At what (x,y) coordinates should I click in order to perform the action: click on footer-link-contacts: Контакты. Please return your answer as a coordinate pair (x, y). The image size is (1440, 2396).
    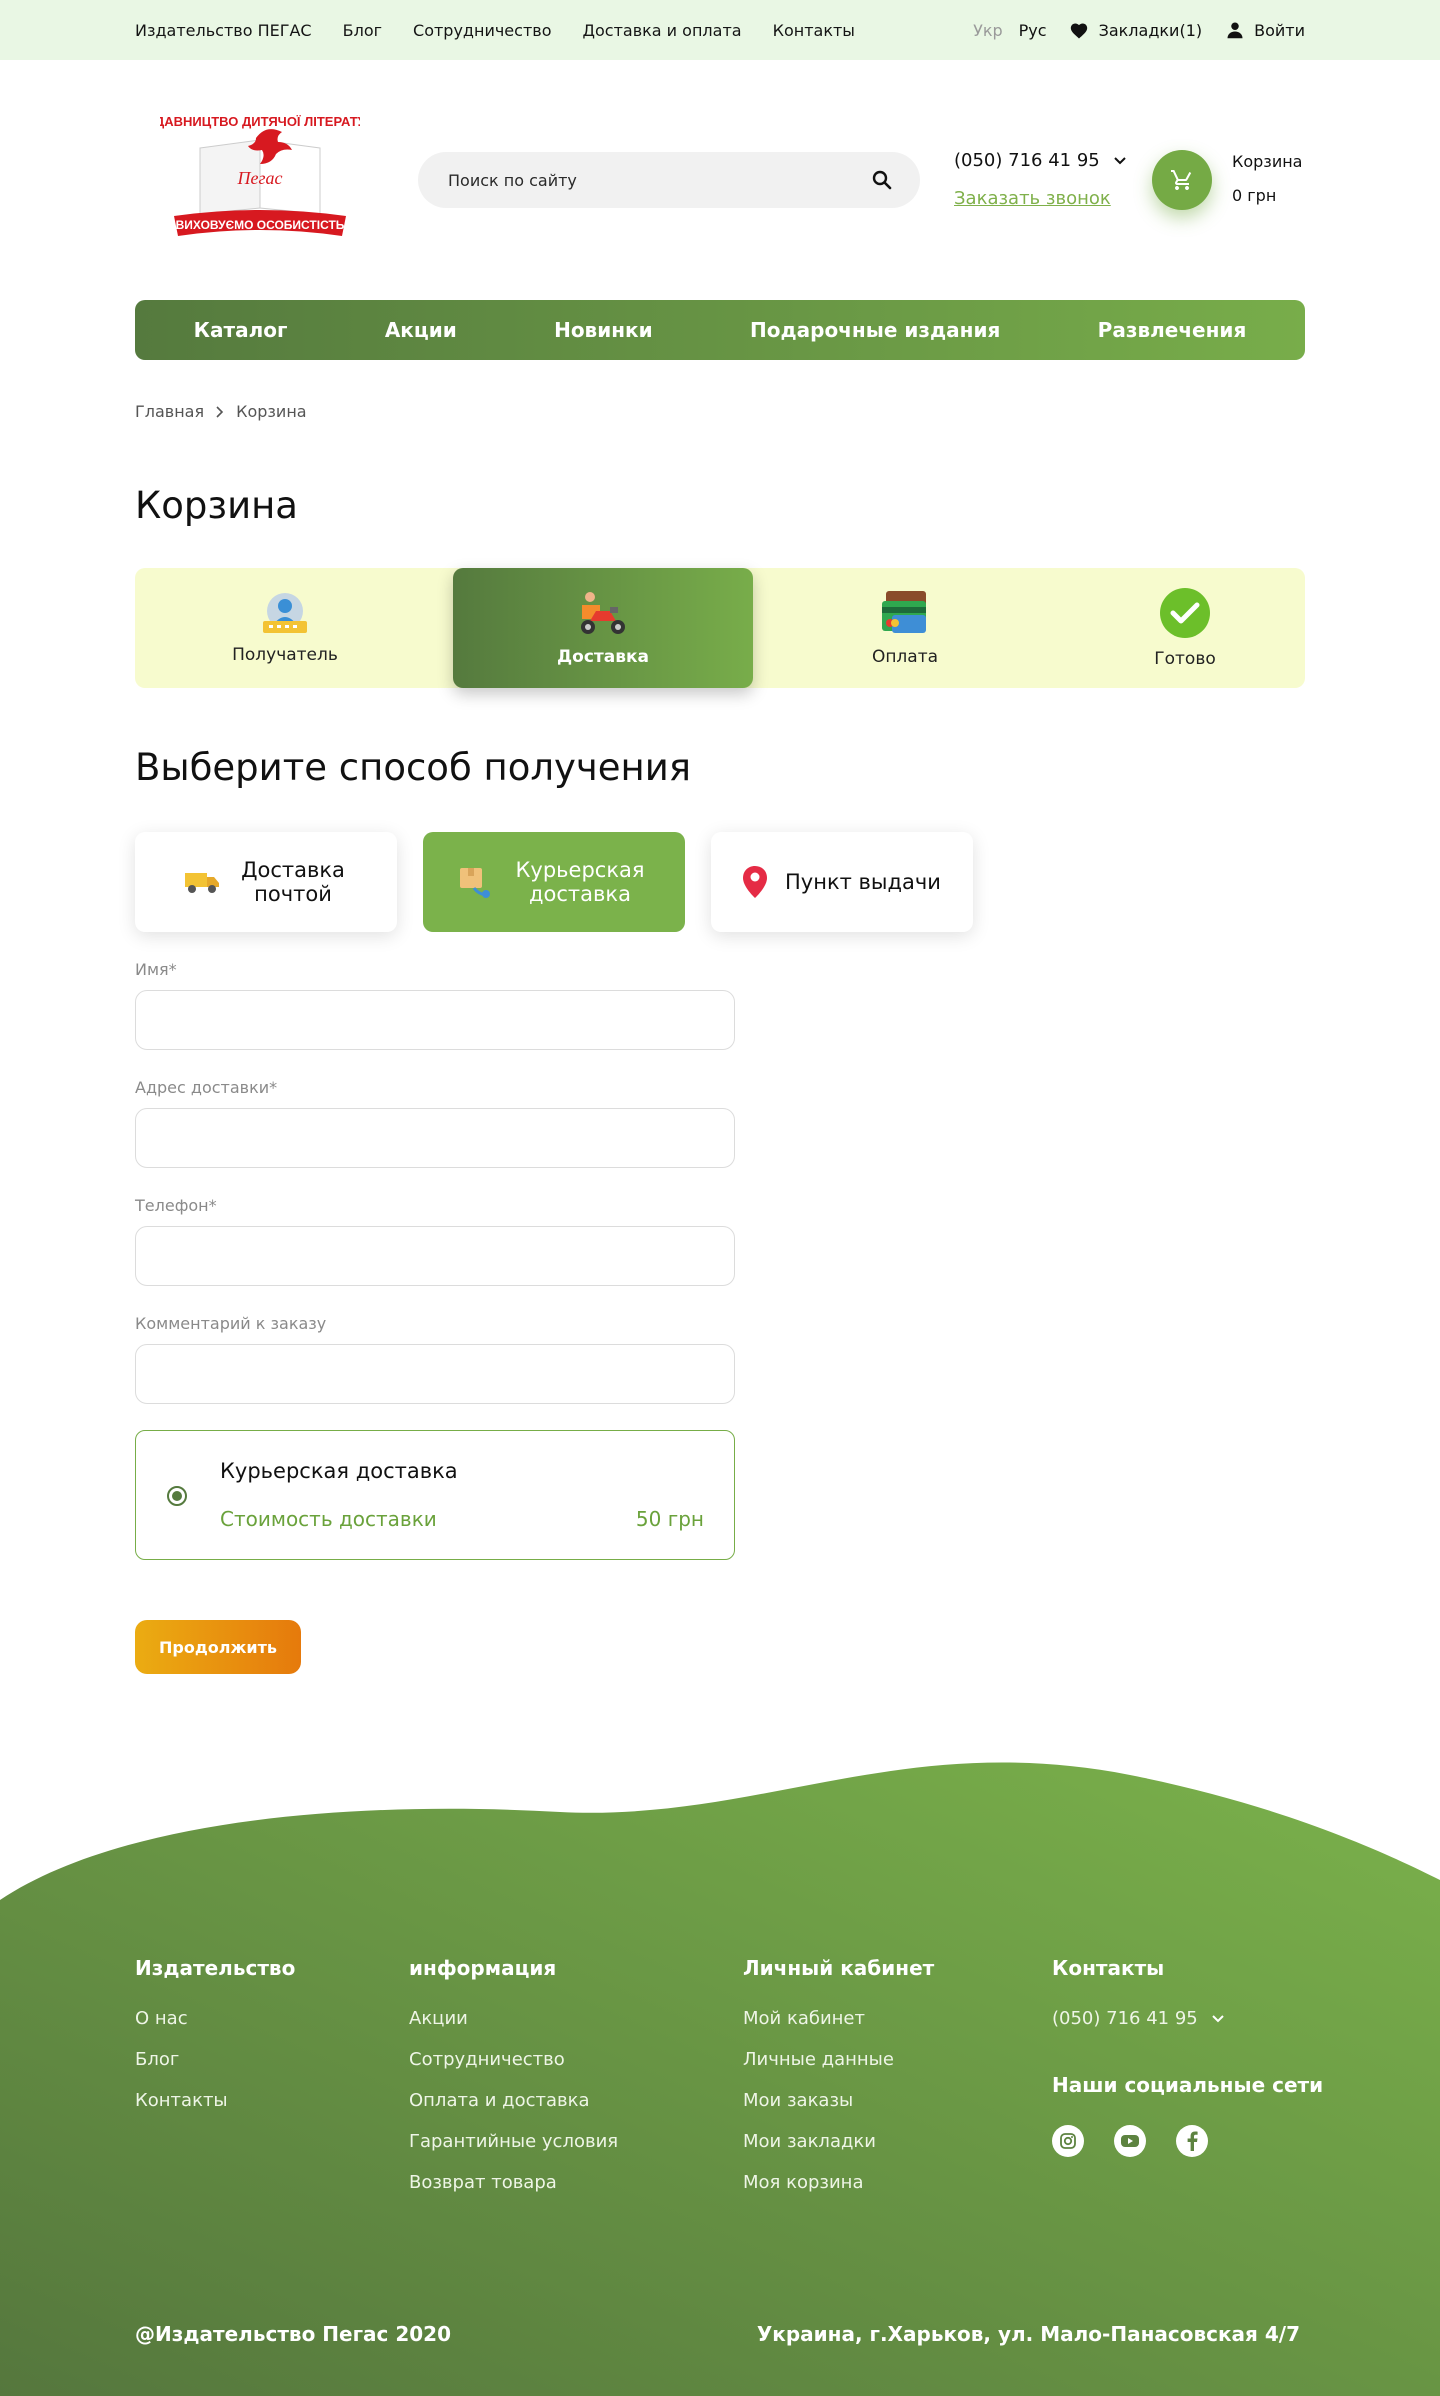
    Looking at the image, I should click on (215, 2100).